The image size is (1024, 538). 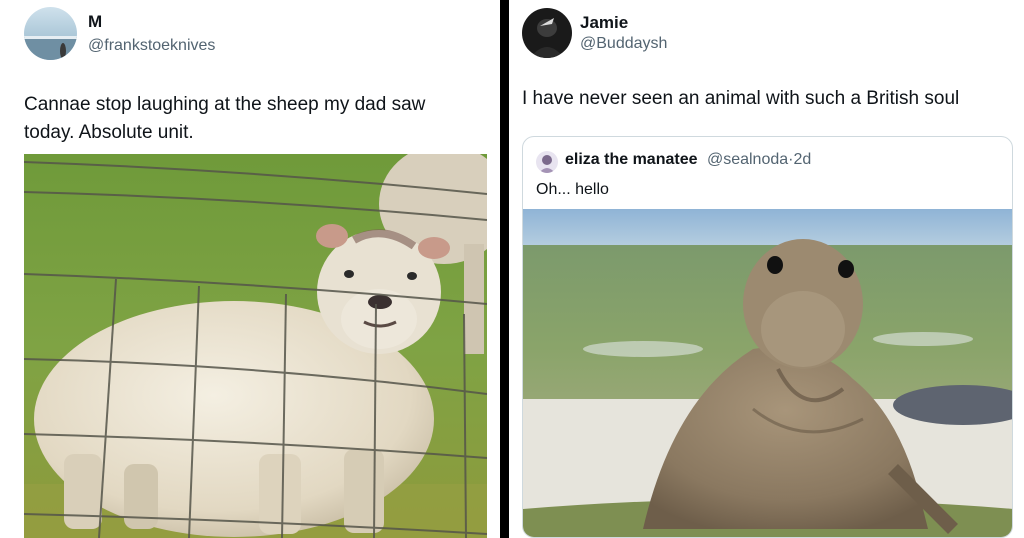 What do you see at coordinates (572, 189) in the screenshot?
I see `quoted-tweet-text: Oh... hello` at bounding box center [572, 189].